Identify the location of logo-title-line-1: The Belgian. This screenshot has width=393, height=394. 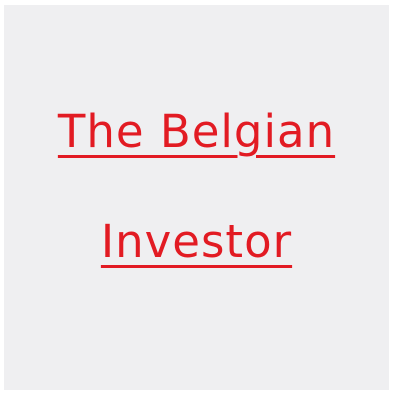
(196, 131).